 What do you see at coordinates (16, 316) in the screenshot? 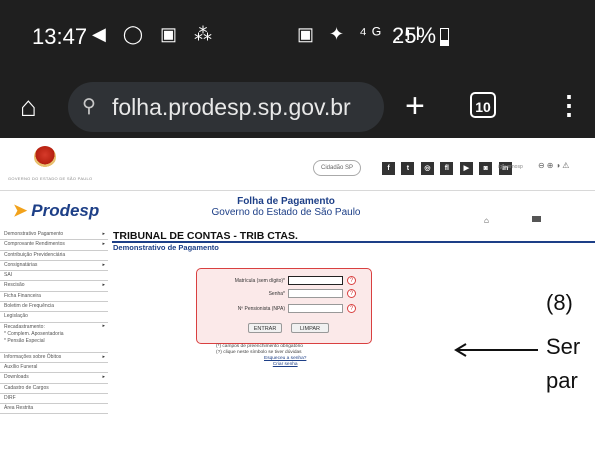
I see `sidebar-item-label: Legislação` at bounding box center [16, 316].